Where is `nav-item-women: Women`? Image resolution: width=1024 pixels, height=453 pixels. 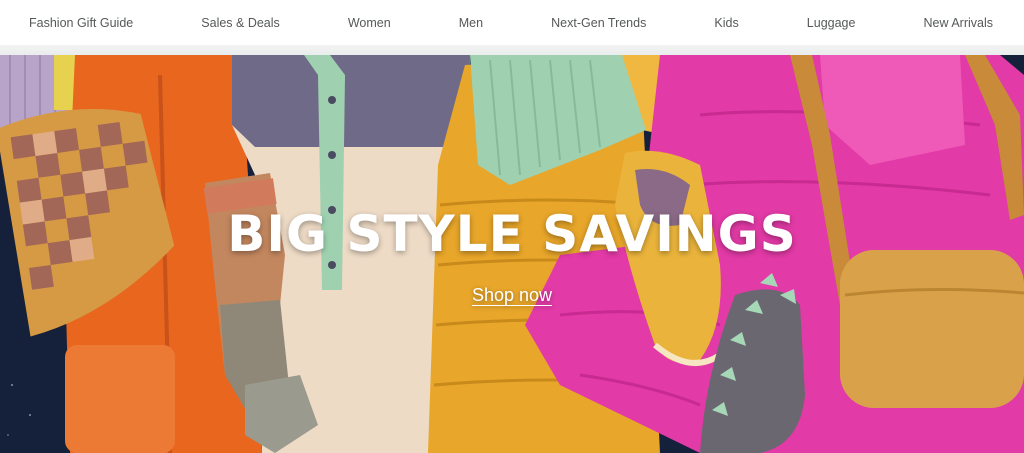
nav-item-women: Women is located at coordinates (369, 23).